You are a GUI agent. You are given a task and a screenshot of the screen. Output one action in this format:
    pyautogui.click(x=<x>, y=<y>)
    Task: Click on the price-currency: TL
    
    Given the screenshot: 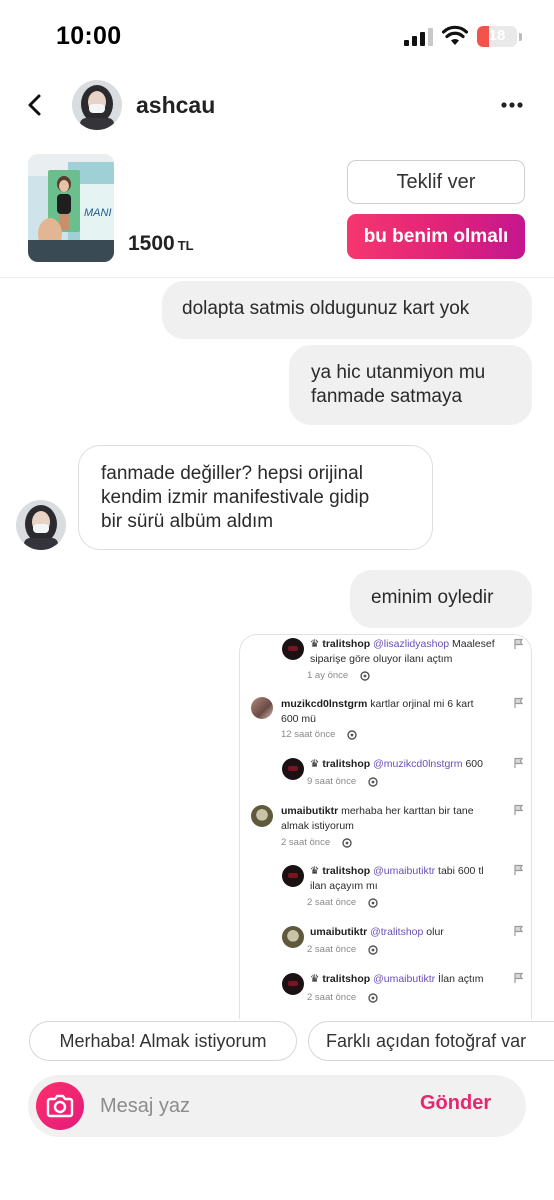 What is the action you would take?
    pyautogui.click(x=185, y=245)
    